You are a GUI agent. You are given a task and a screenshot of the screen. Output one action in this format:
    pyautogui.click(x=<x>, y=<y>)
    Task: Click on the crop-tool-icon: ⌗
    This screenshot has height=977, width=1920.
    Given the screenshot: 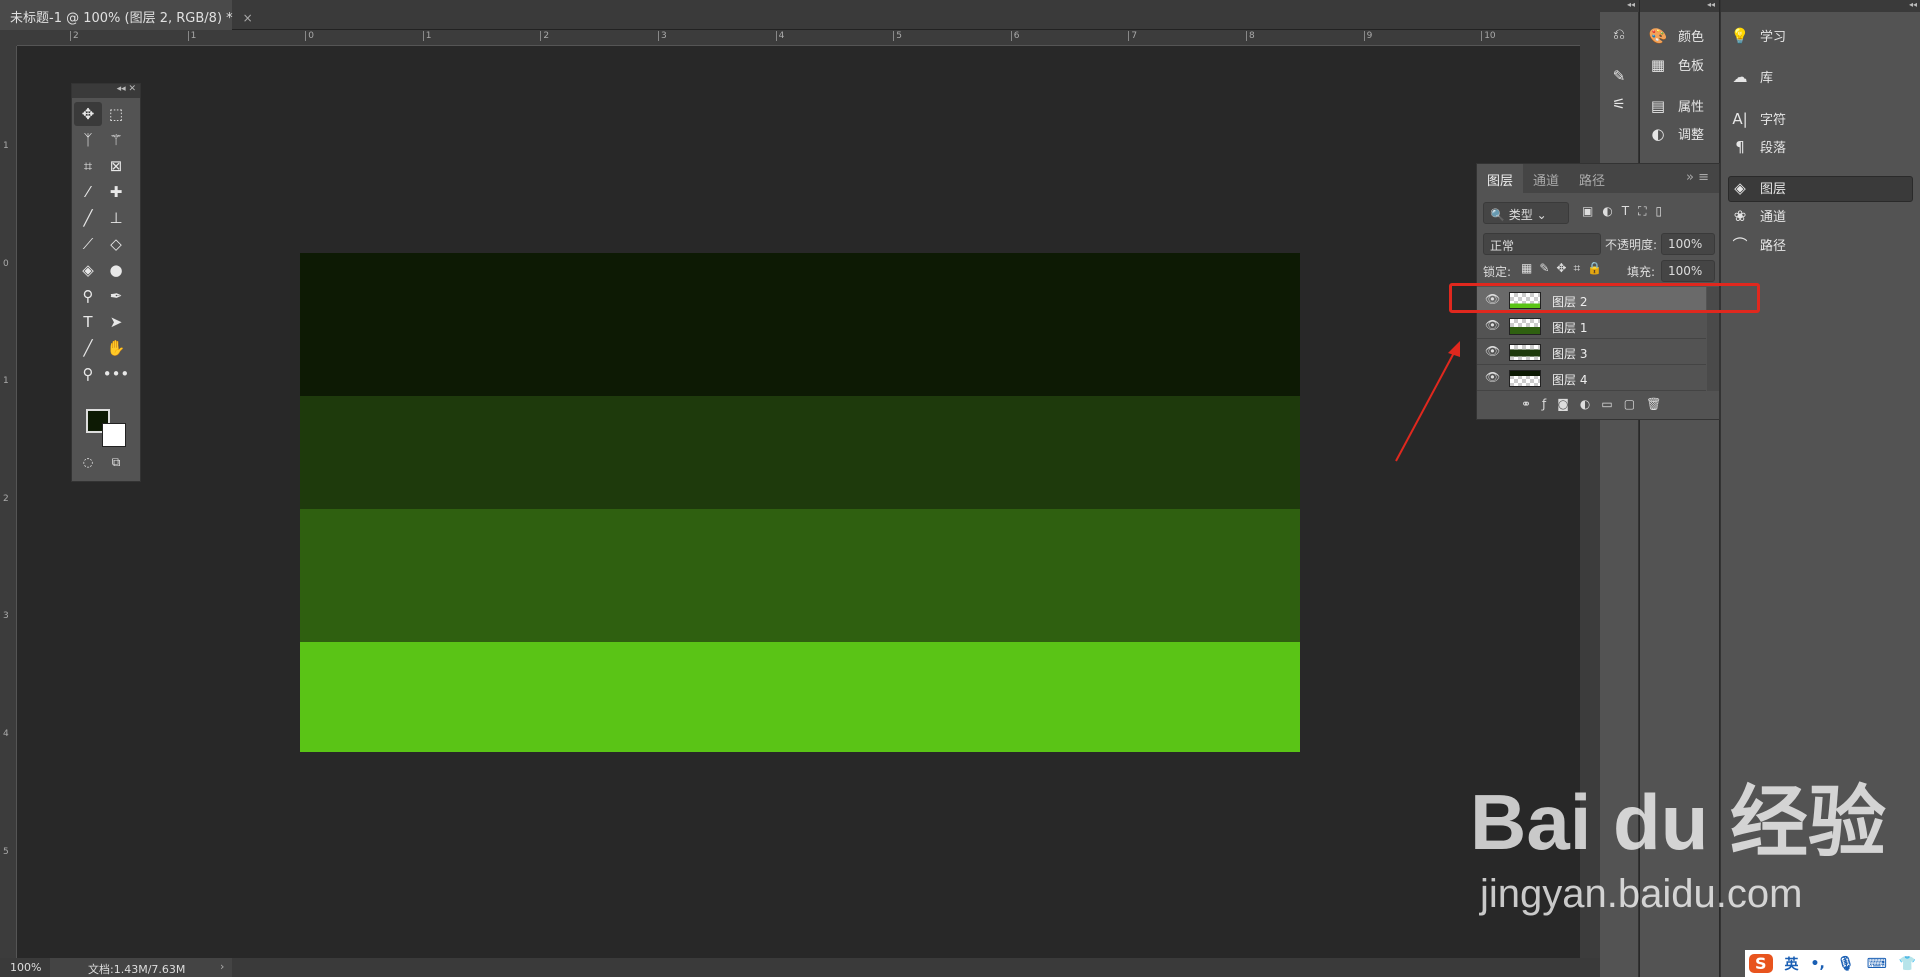 What is the action you would take?
    pyautogui.click(x=88, y=166)
    